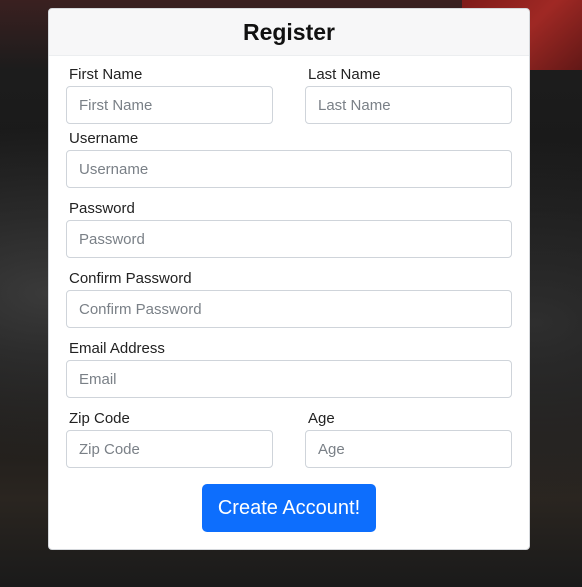 This screenshot has width=582, height=587. What do you see at coordinates (106, 74) in the screenshot?
I see `first-name-label: First Name` at bounding box center [106, 74].